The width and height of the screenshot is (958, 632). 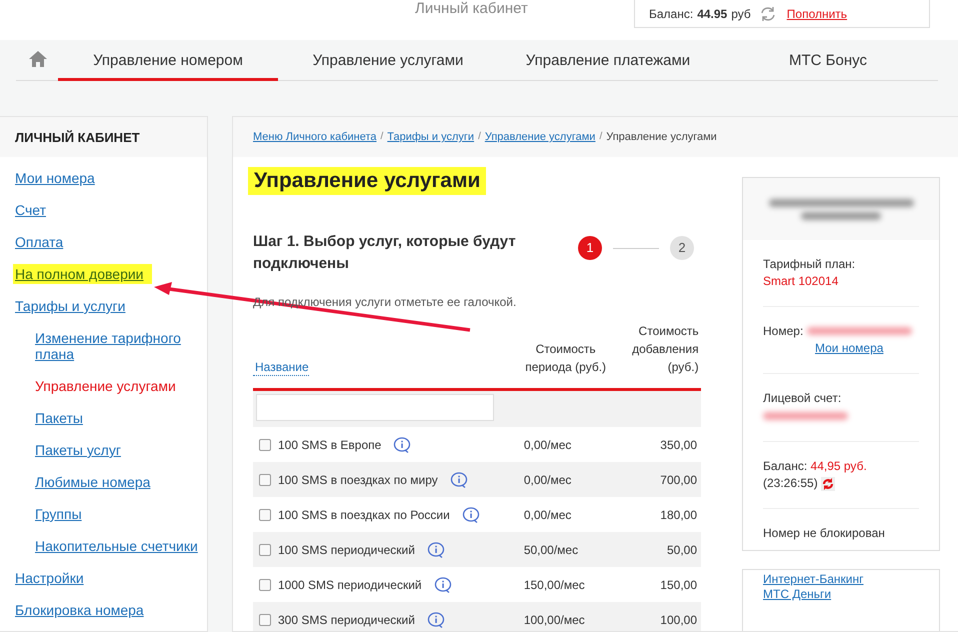 I want to click on sidebar-link: Накопительные счетчики, so click(x=120, y=546).